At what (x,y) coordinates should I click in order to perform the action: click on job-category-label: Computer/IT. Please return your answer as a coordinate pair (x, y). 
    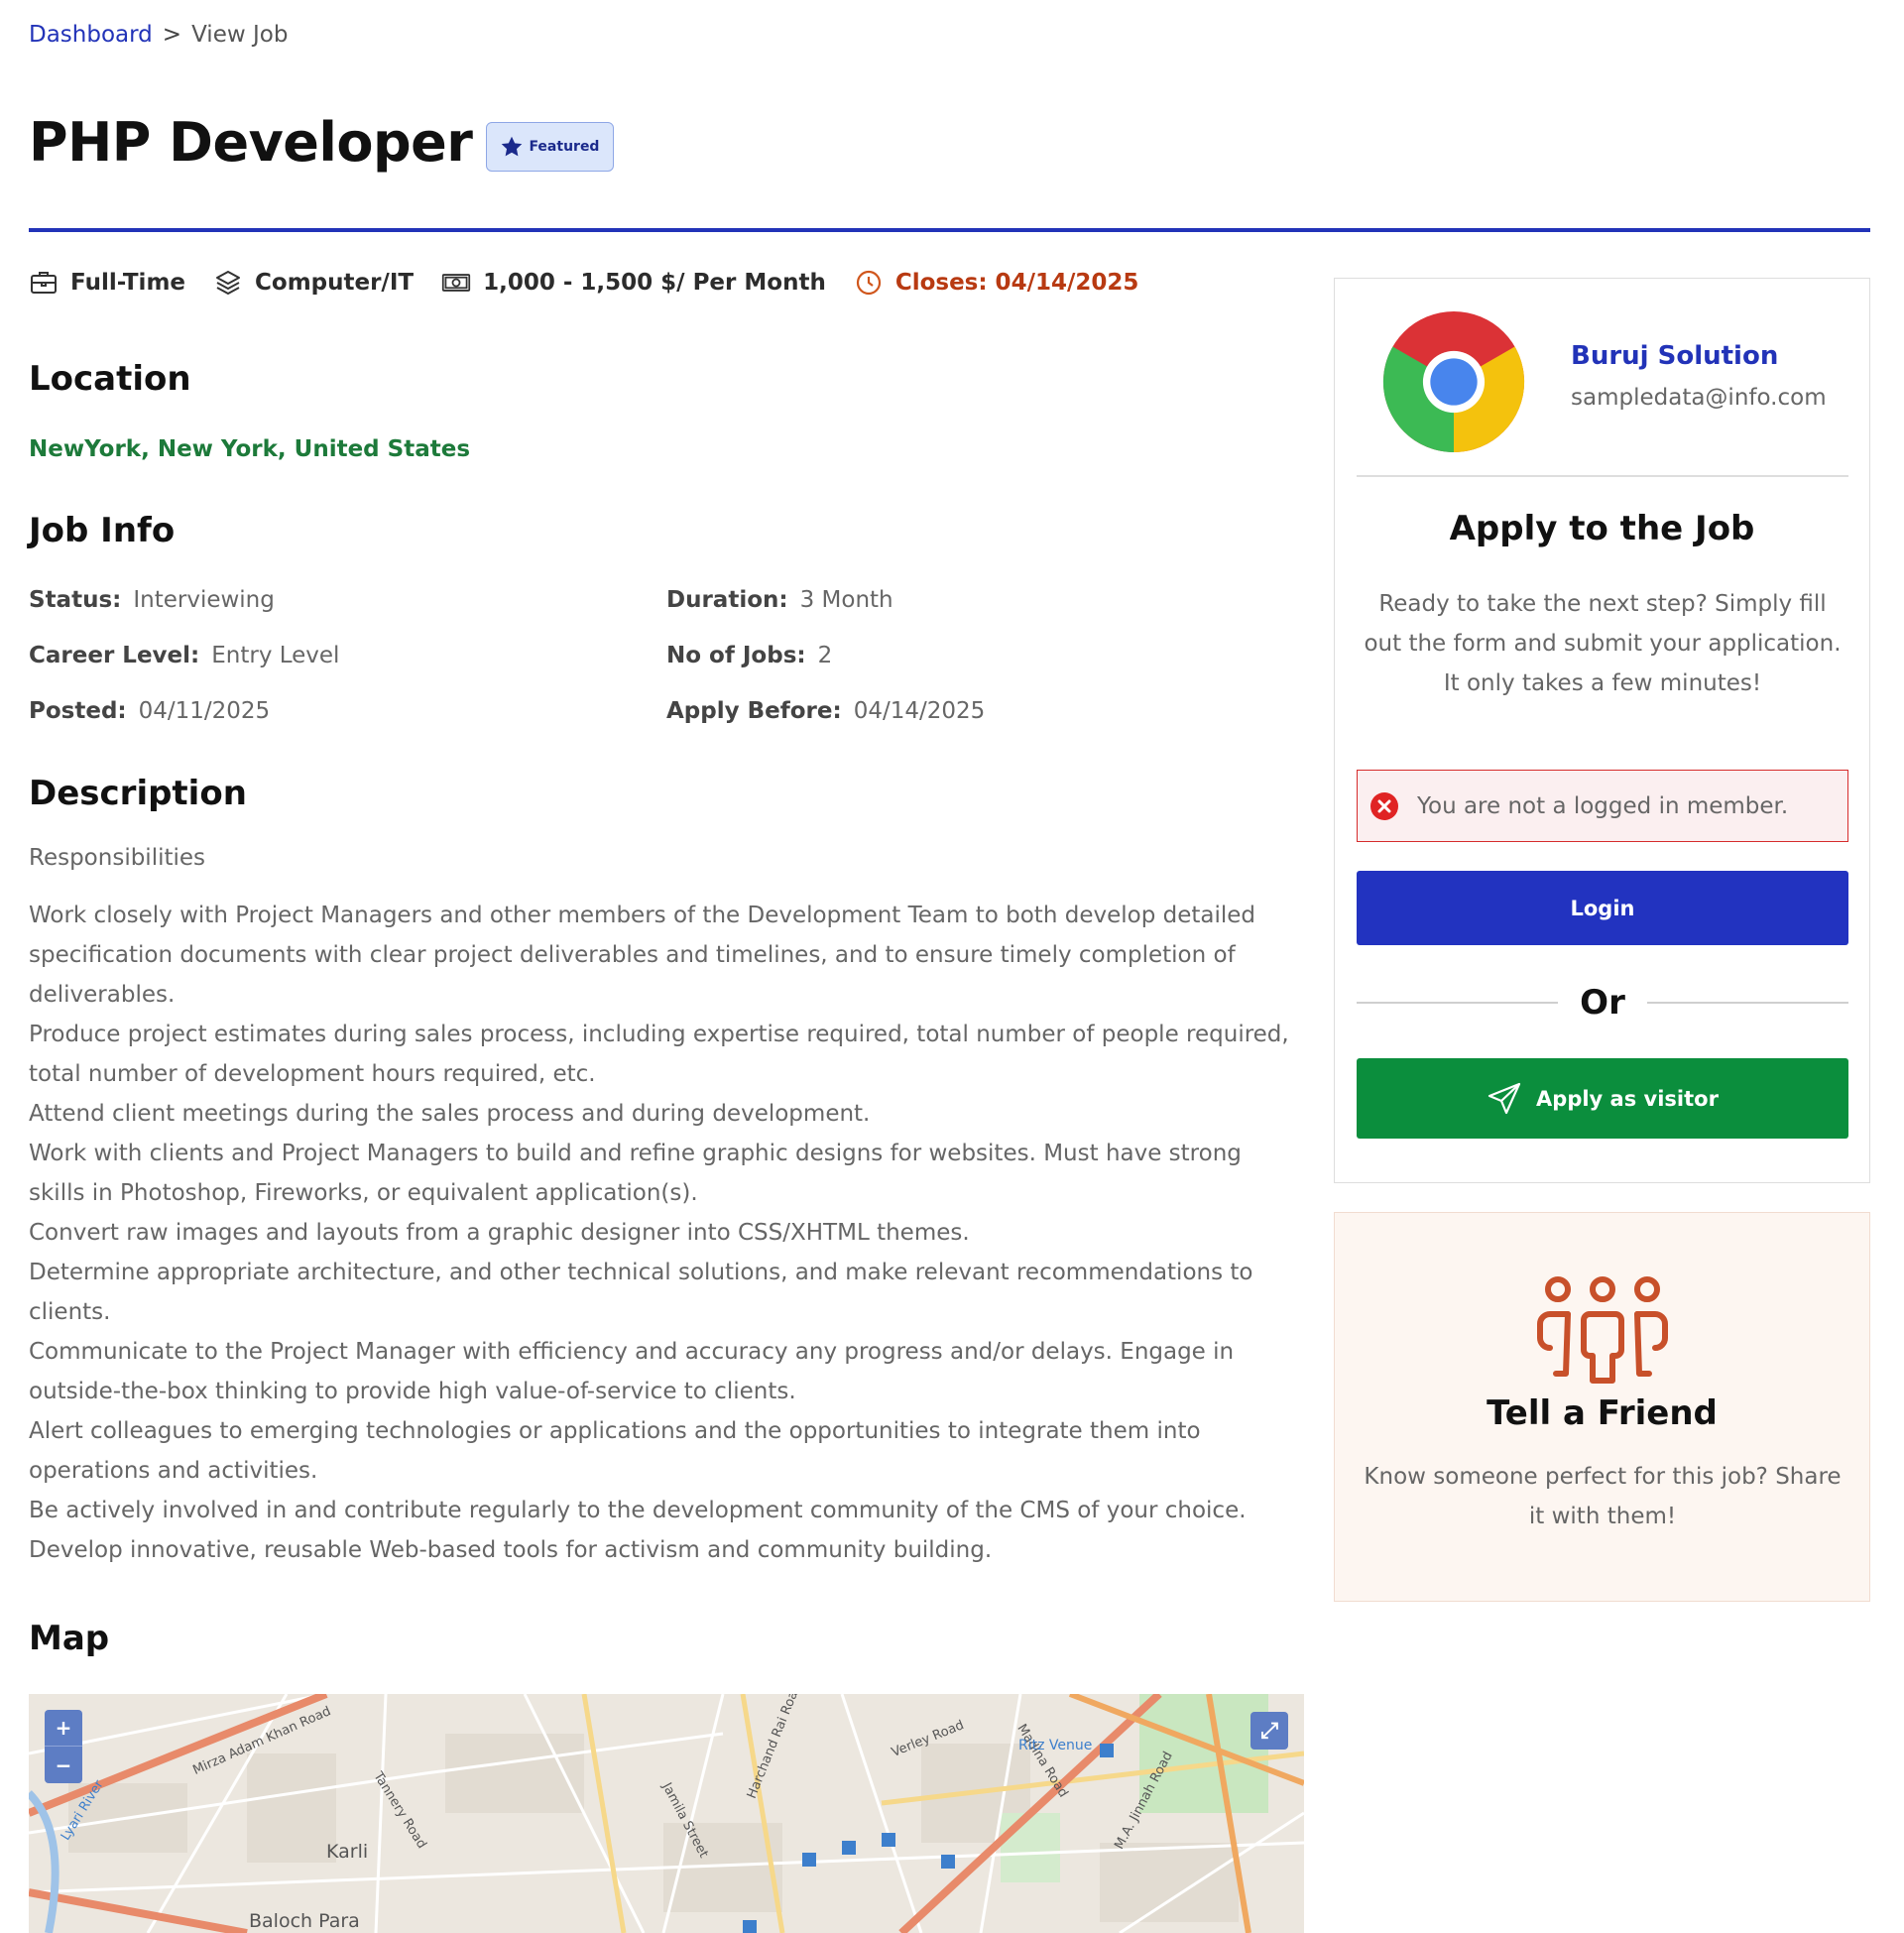
    Looking at the image, I should click on (335, 283).